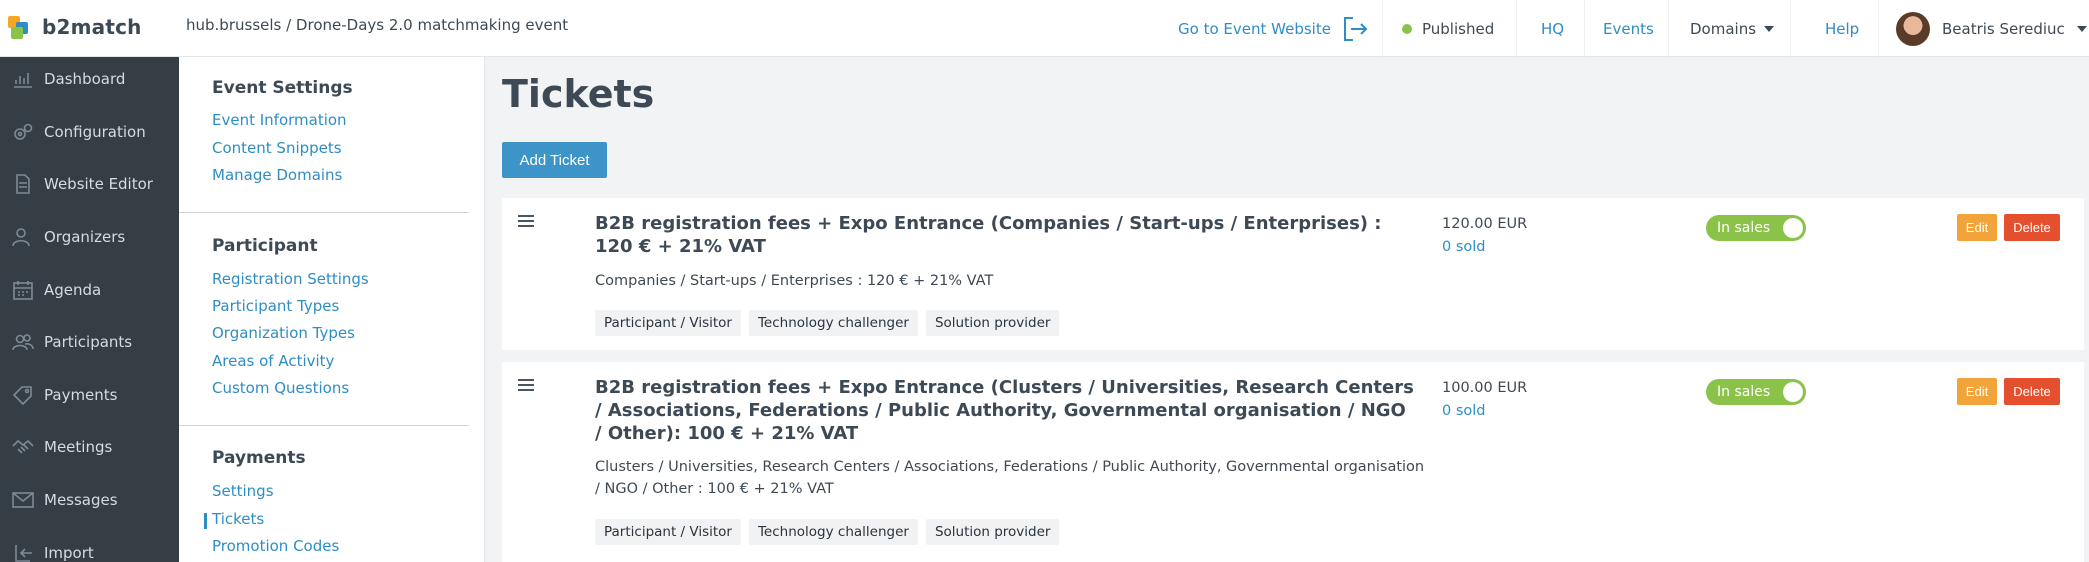  What do you see at coordinates (992, 532) in the screenshot?
I see `tag: Solution provider` at bounding box center [992, 532].